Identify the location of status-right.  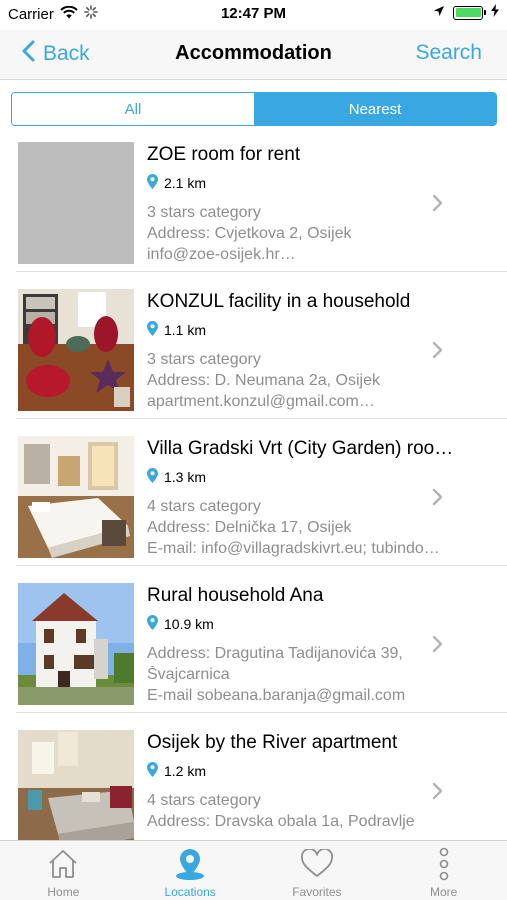
(466, 12).